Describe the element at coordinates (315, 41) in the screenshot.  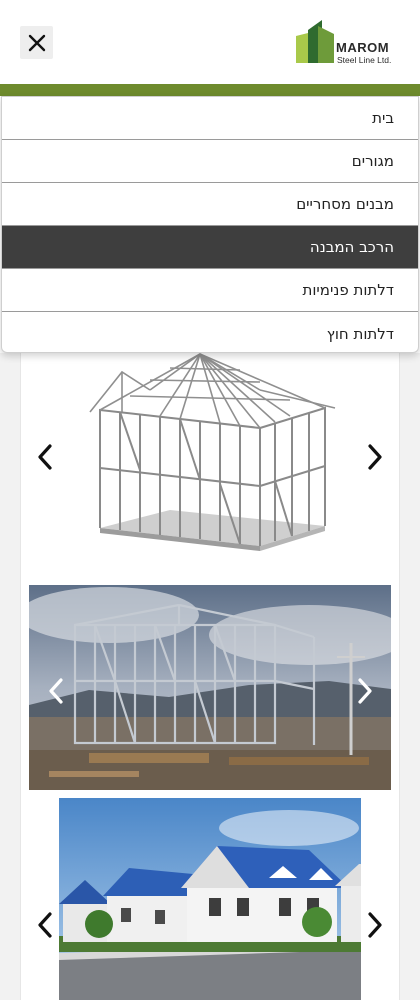
I see `logo-mark-icon` at that location.